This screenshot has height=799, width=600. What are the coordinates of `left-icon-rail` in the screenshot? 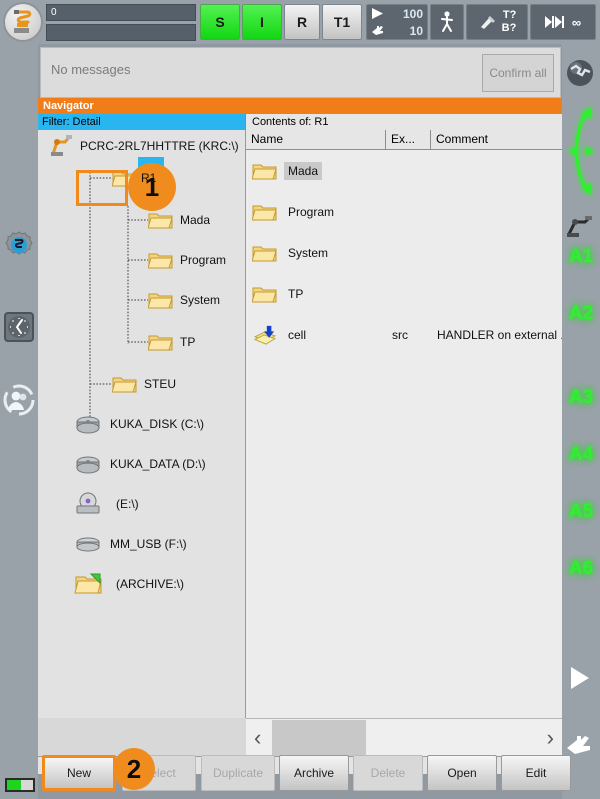 It's located at (19, 407).